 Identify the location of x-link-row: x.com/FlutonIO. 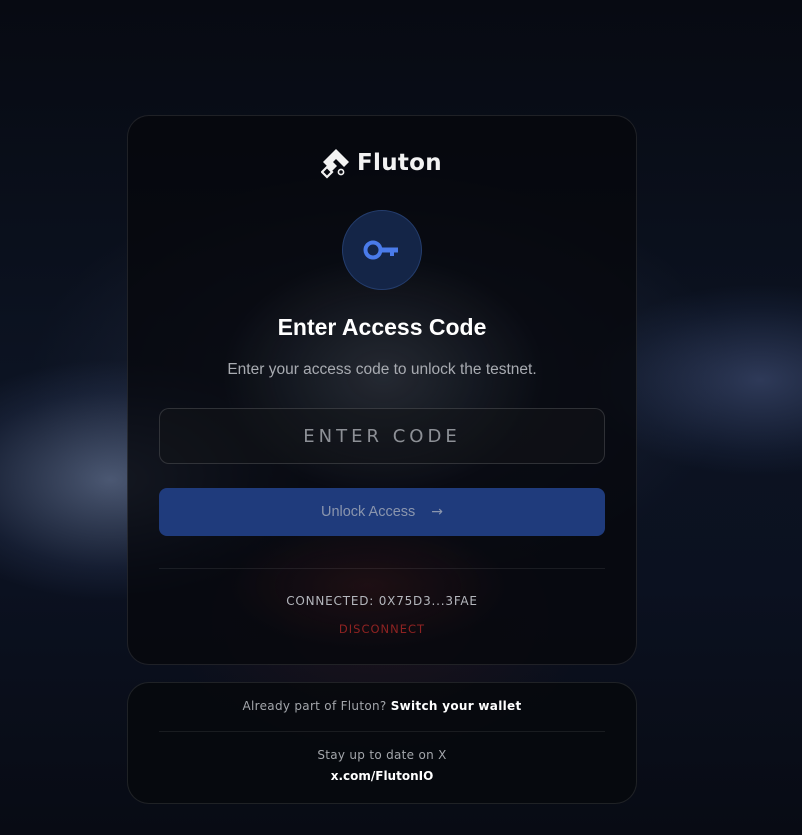
(382, 776).